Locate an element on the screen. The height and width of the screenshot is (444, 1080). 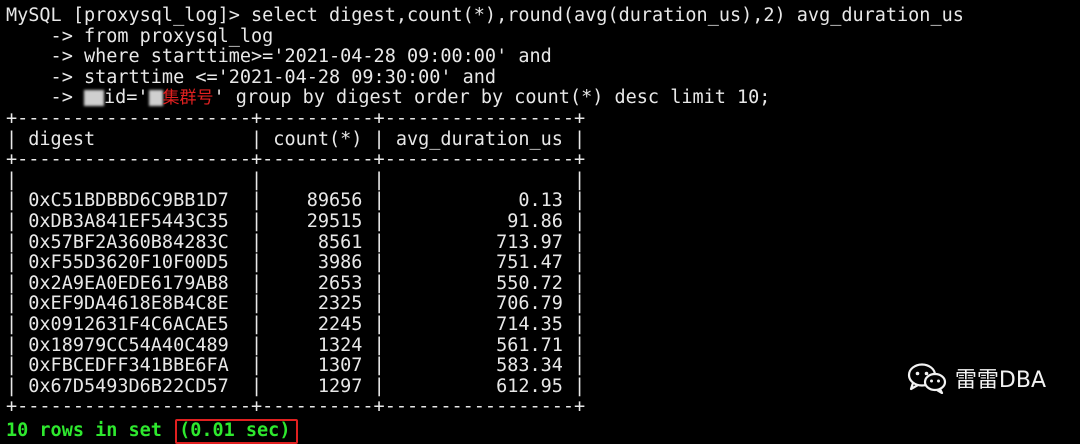
cell-avg-duration: 751.47 is located at coordinates (529, 263).